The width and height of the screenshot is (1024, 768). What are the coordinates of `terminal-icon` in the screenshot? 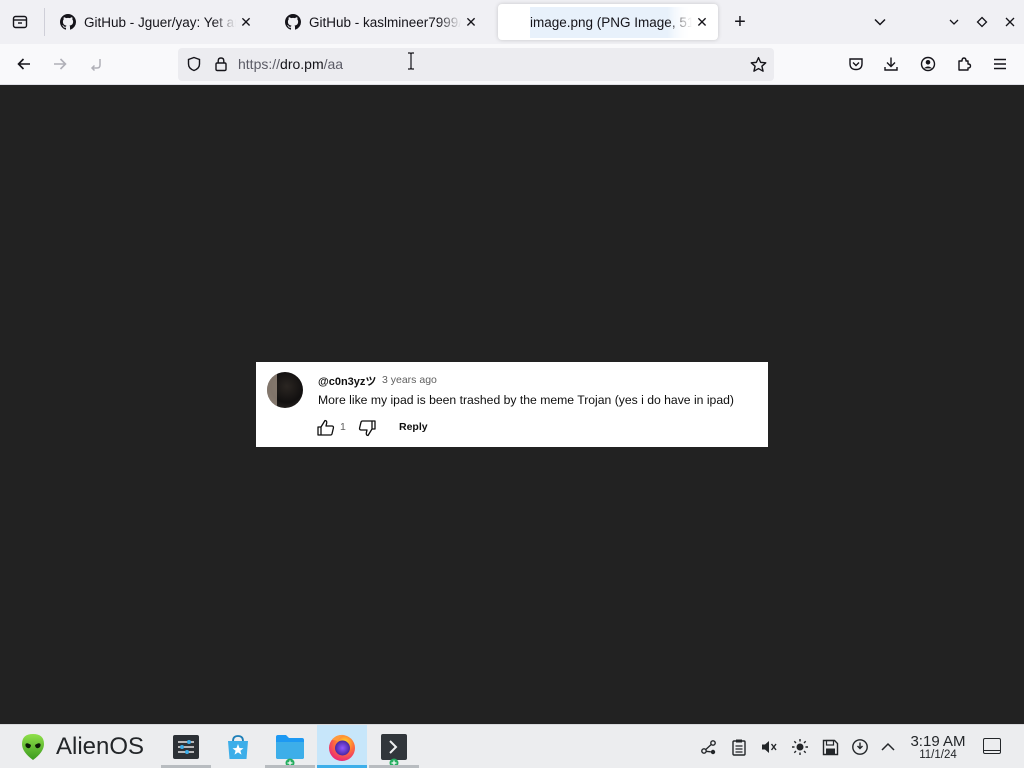 It's located at (394, 746).